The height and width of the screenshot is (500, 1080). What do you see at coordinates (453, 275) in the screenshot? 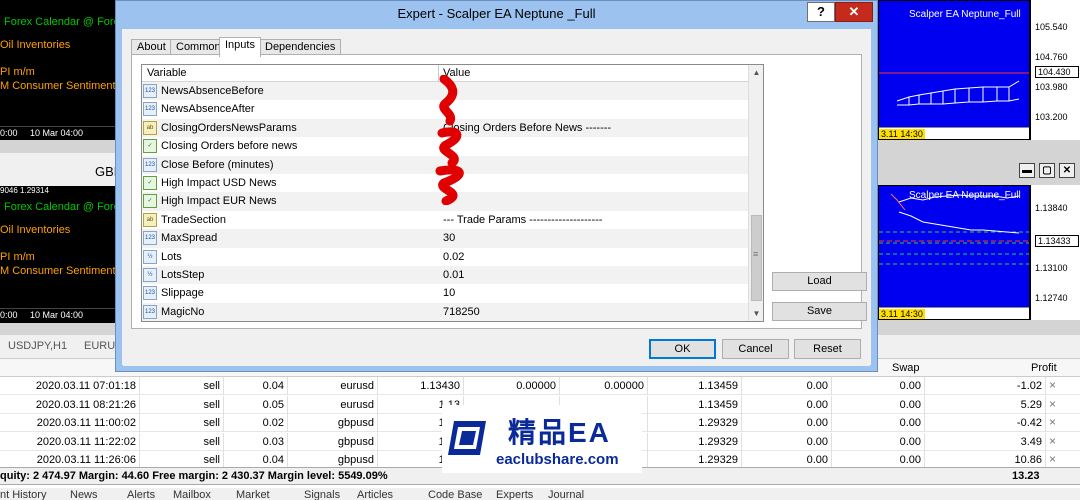
I see `param-value: 0.01` at bounding box center [453, 275].